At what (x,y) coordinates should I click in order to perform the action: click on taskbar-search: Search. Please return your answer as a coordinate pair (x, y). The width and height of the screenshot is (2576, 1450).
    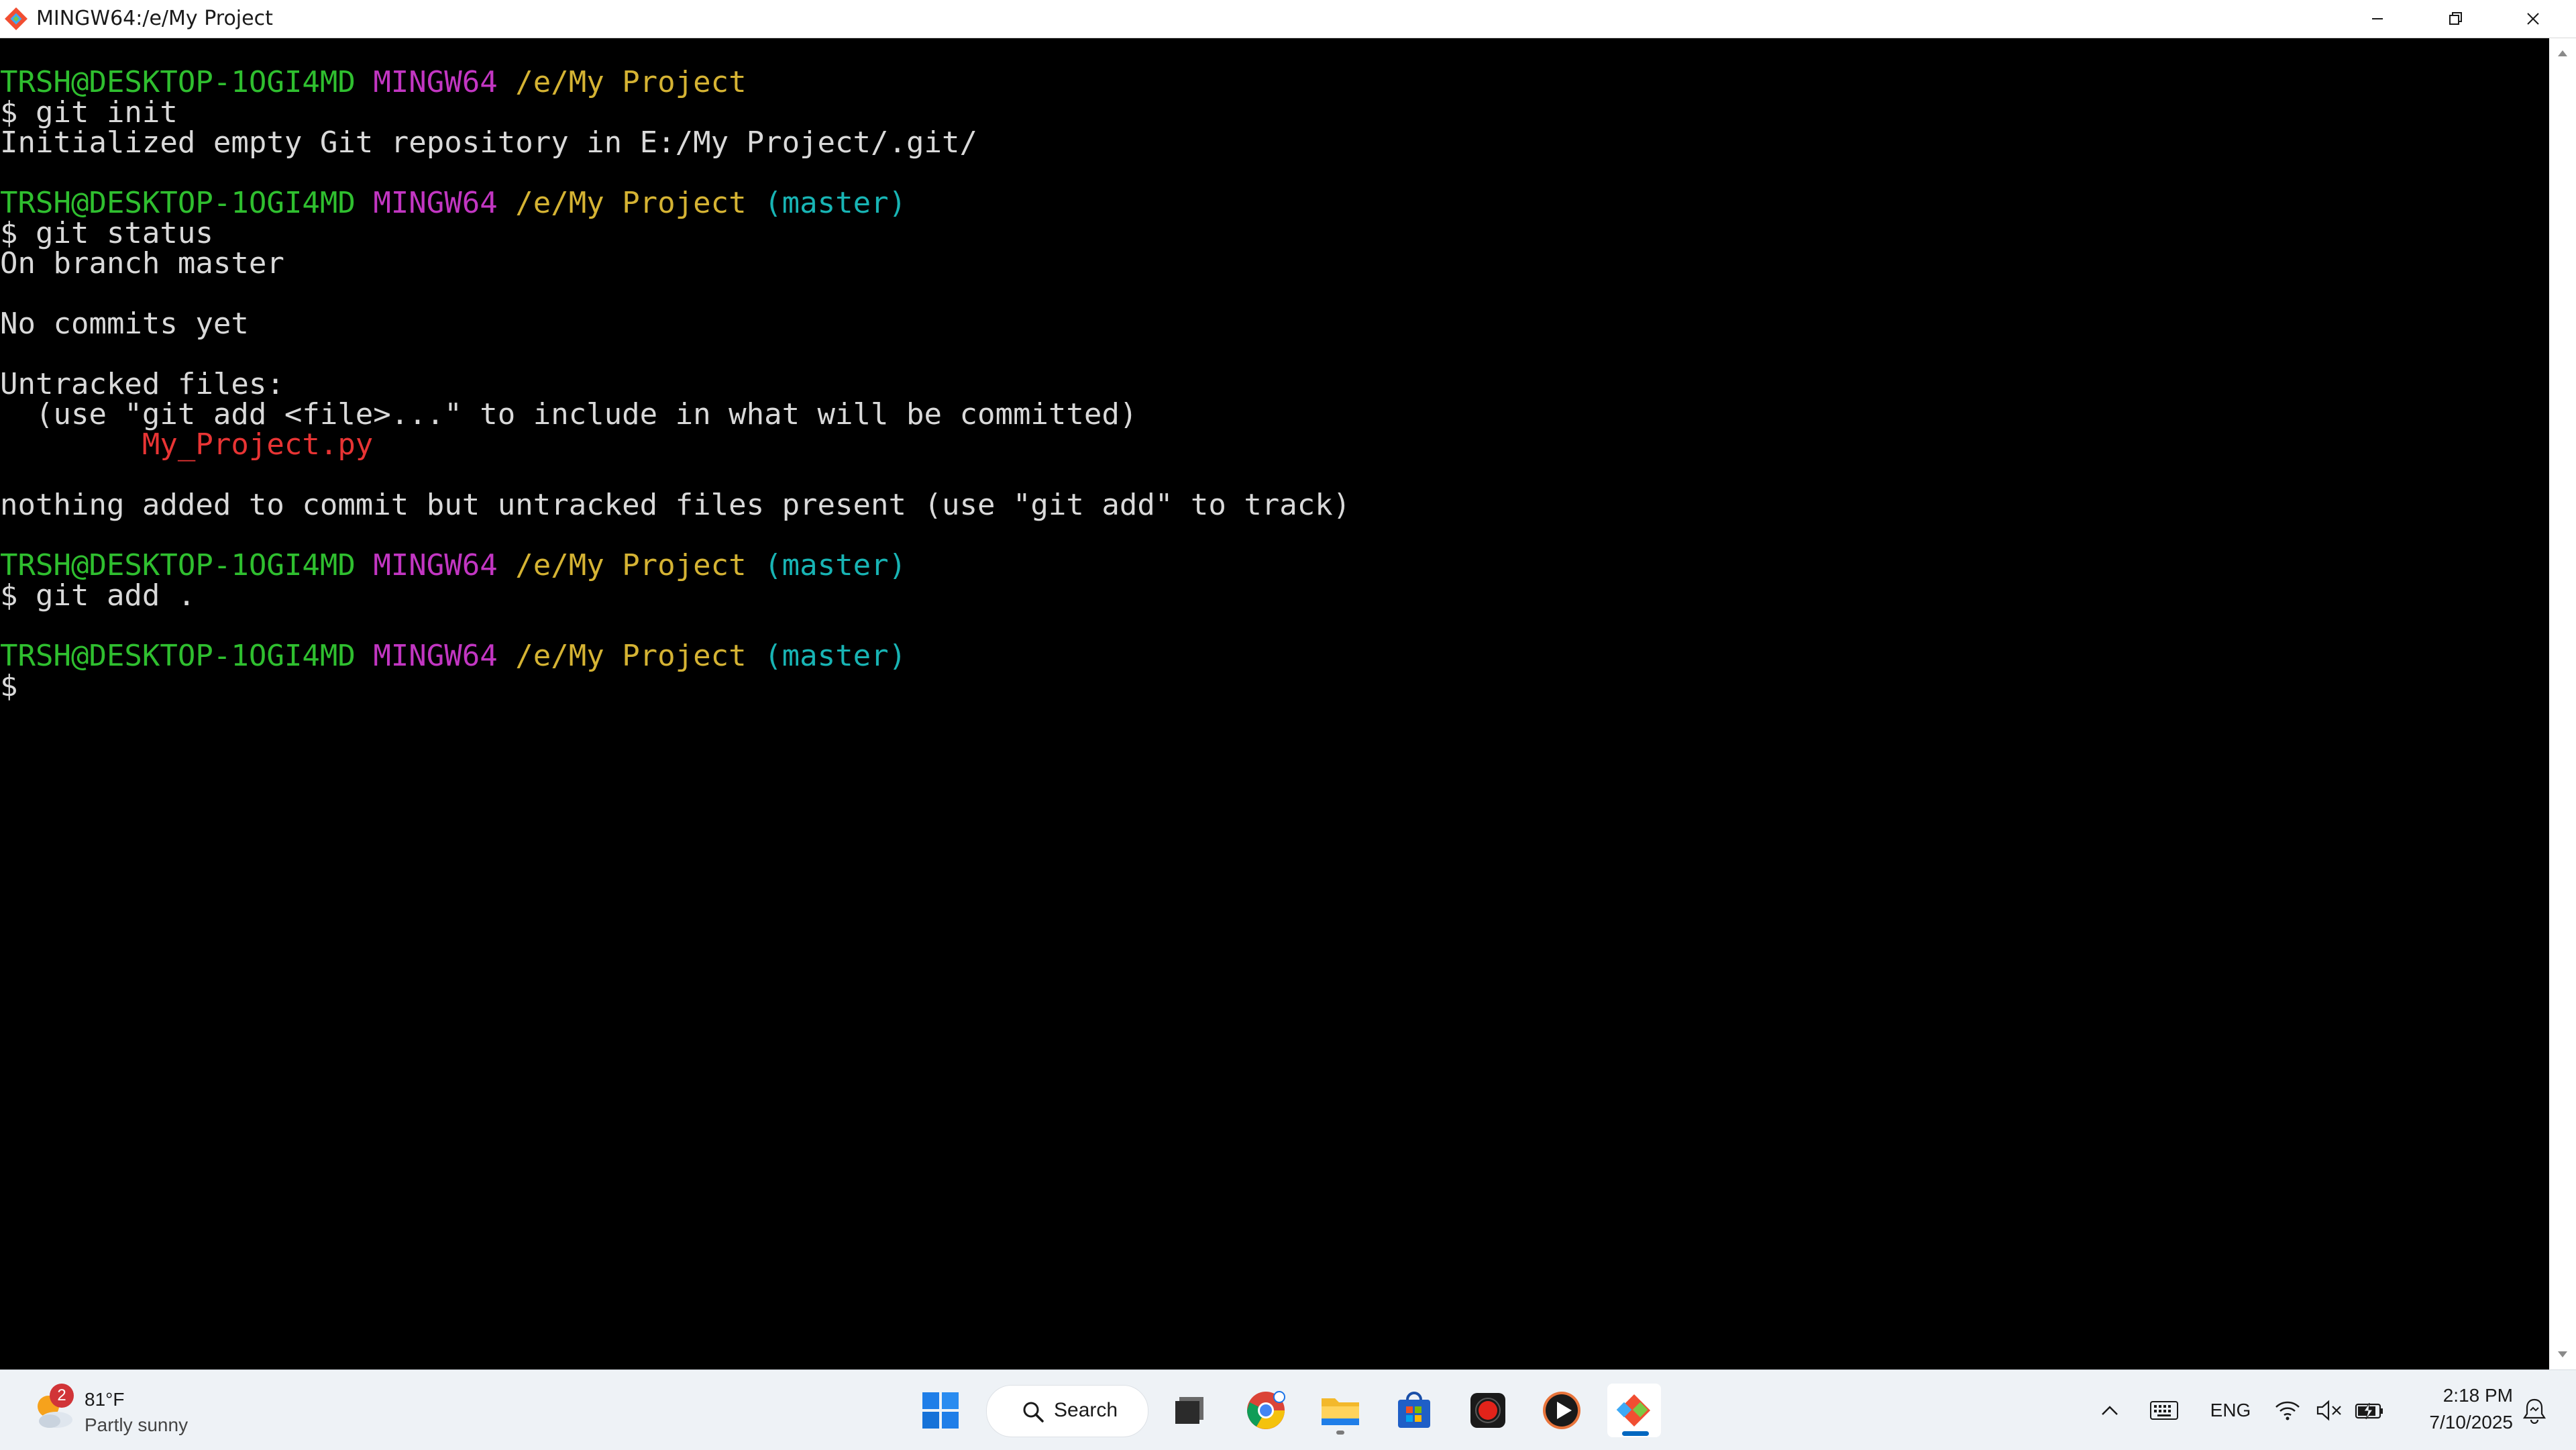
    Looking at the image, I should click on (1067, 1411).